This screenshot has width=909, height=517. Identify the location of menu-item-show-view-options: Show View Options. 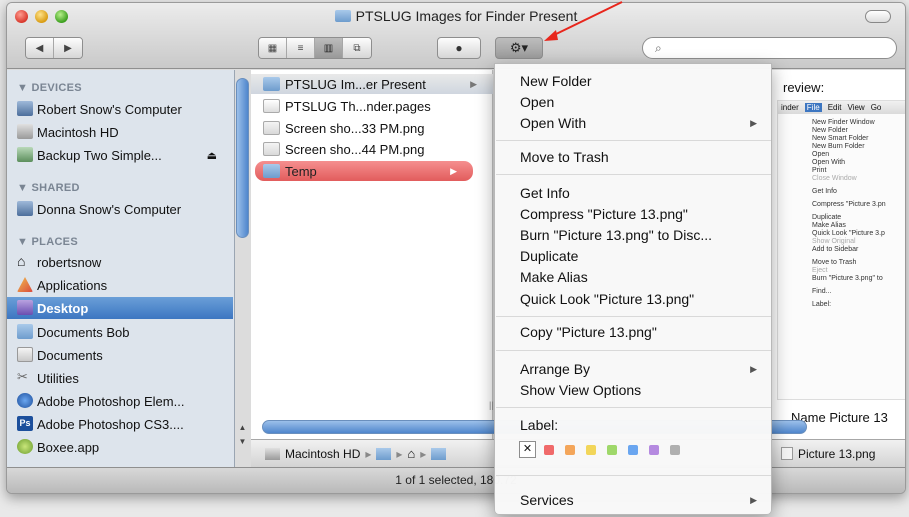
(633, 390).